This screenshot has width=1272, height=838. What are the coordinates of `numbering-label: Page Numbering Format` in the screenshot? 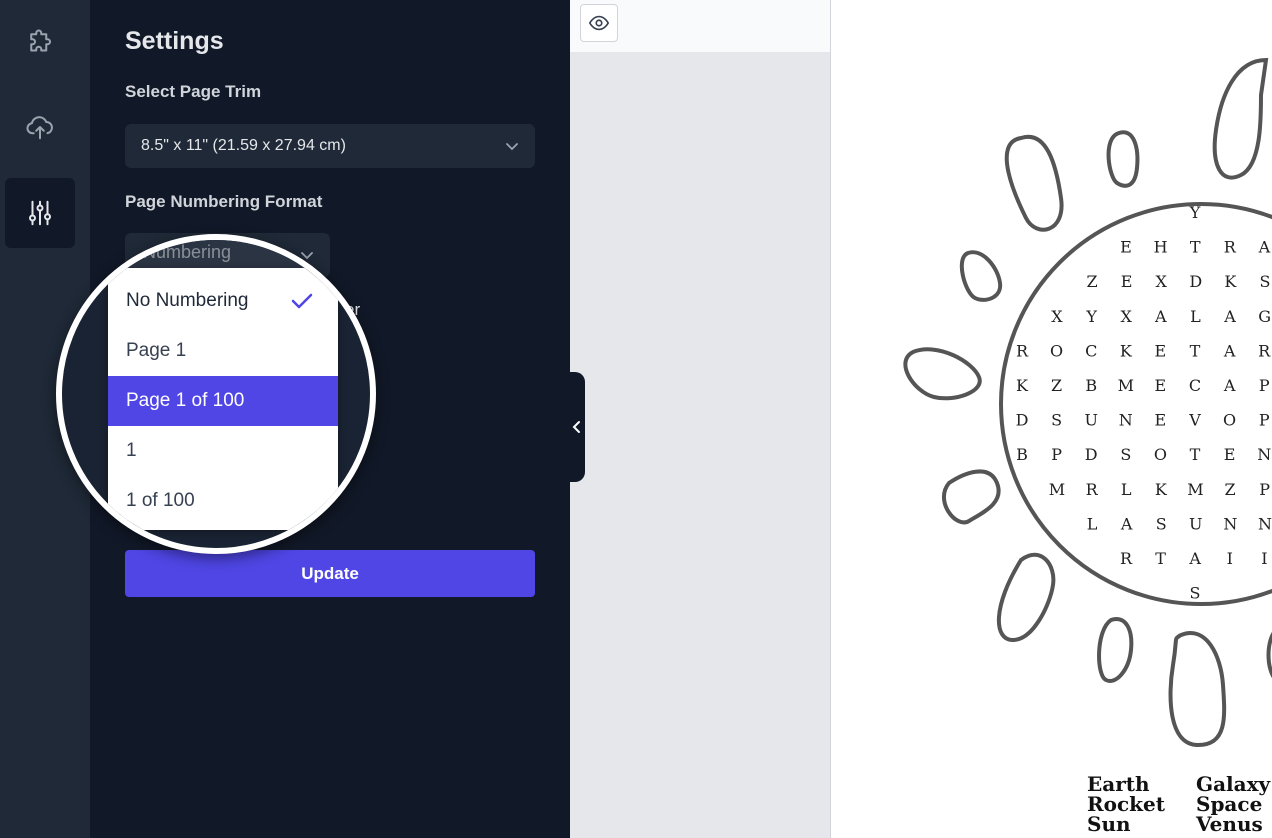 It's located at (224, 201).